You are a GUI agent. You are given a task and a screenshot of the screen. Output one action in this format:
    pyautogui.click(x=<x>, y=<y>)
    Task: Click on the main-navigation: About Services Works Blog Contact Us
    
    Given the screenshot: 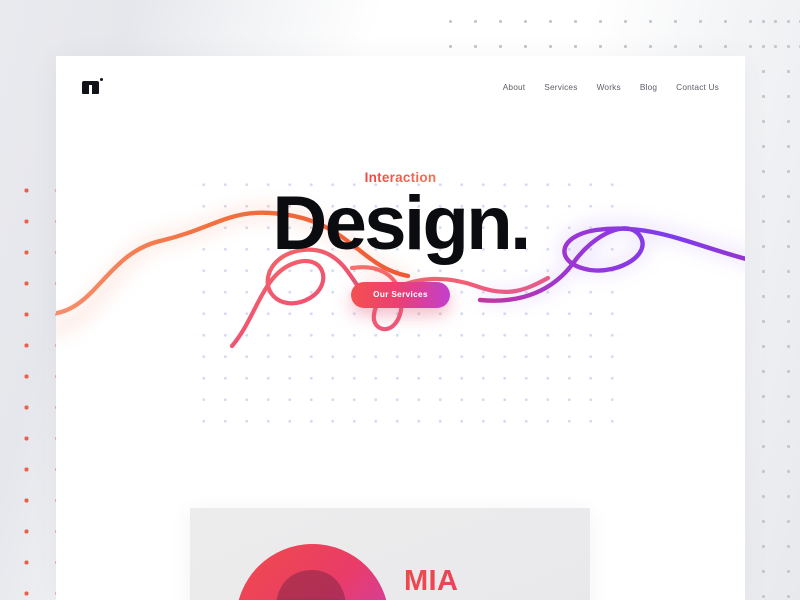 What is the action you would take?
    pyautogui.click(x=611, y=87)
    